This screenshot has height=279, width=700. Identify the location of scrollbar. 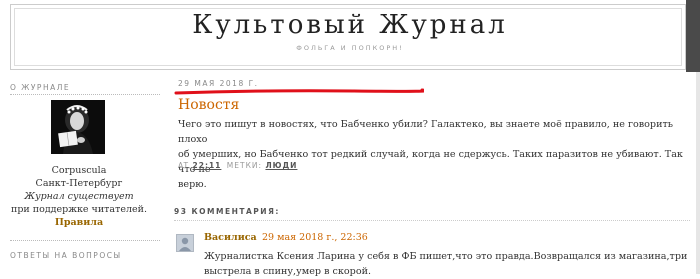
(698, 173).